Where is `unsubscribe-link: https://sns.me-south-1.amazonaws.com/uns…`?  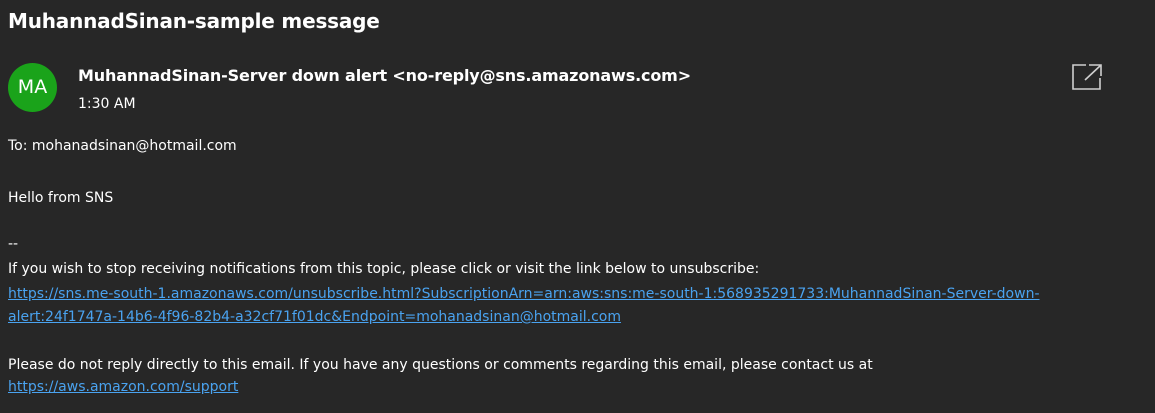 unsubscribe-link: https://sns.me-south-1.amazonaws.com/uns… is located at coordinates (524, 294).